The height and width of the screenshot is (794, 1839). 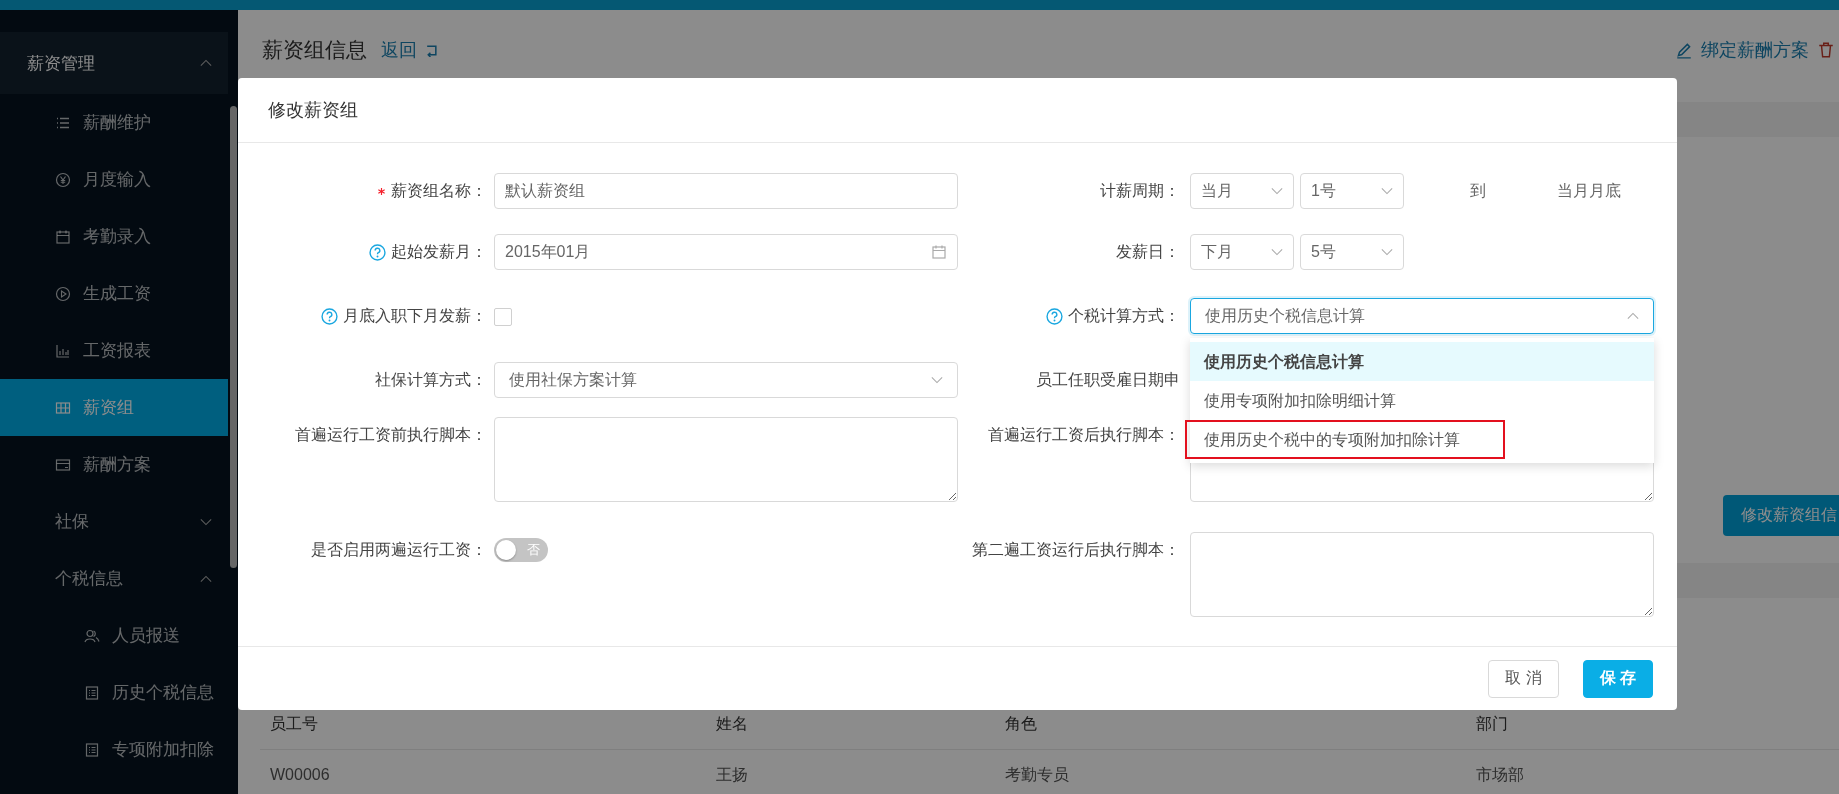 I want to click on dialog-title: 修改薪资组, so click(x=313, y=110).